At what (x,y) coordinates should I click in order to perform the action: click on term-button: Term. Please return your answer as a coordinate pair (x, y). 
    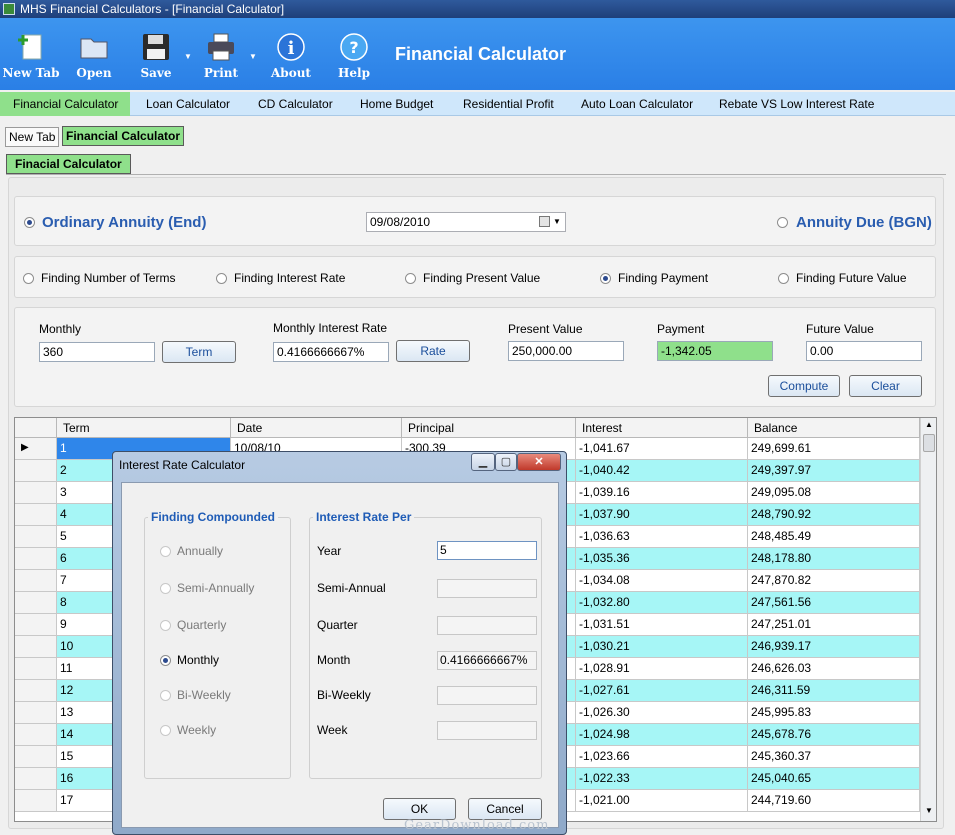
    Looking at the image, I should click on (199, 352).